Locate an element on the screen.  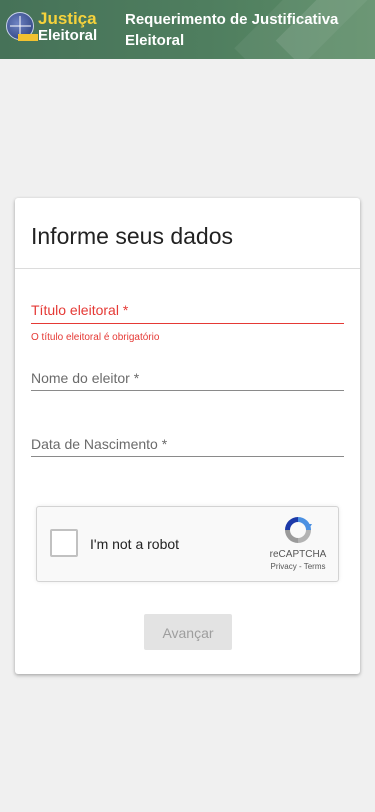
avancar-button: Avançar is located at coordinates (188, 632).